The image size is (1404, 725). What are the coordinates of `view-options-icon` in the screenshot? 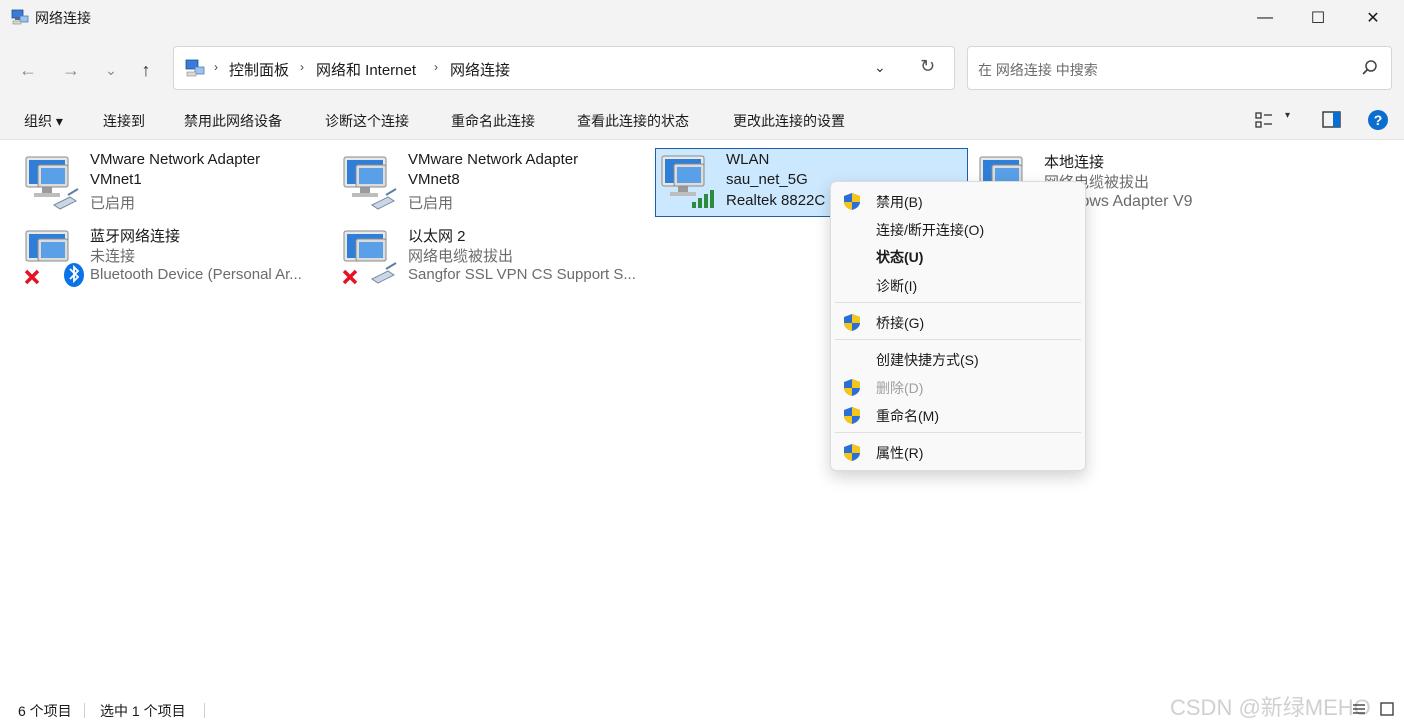 It's located at (1264, 120).